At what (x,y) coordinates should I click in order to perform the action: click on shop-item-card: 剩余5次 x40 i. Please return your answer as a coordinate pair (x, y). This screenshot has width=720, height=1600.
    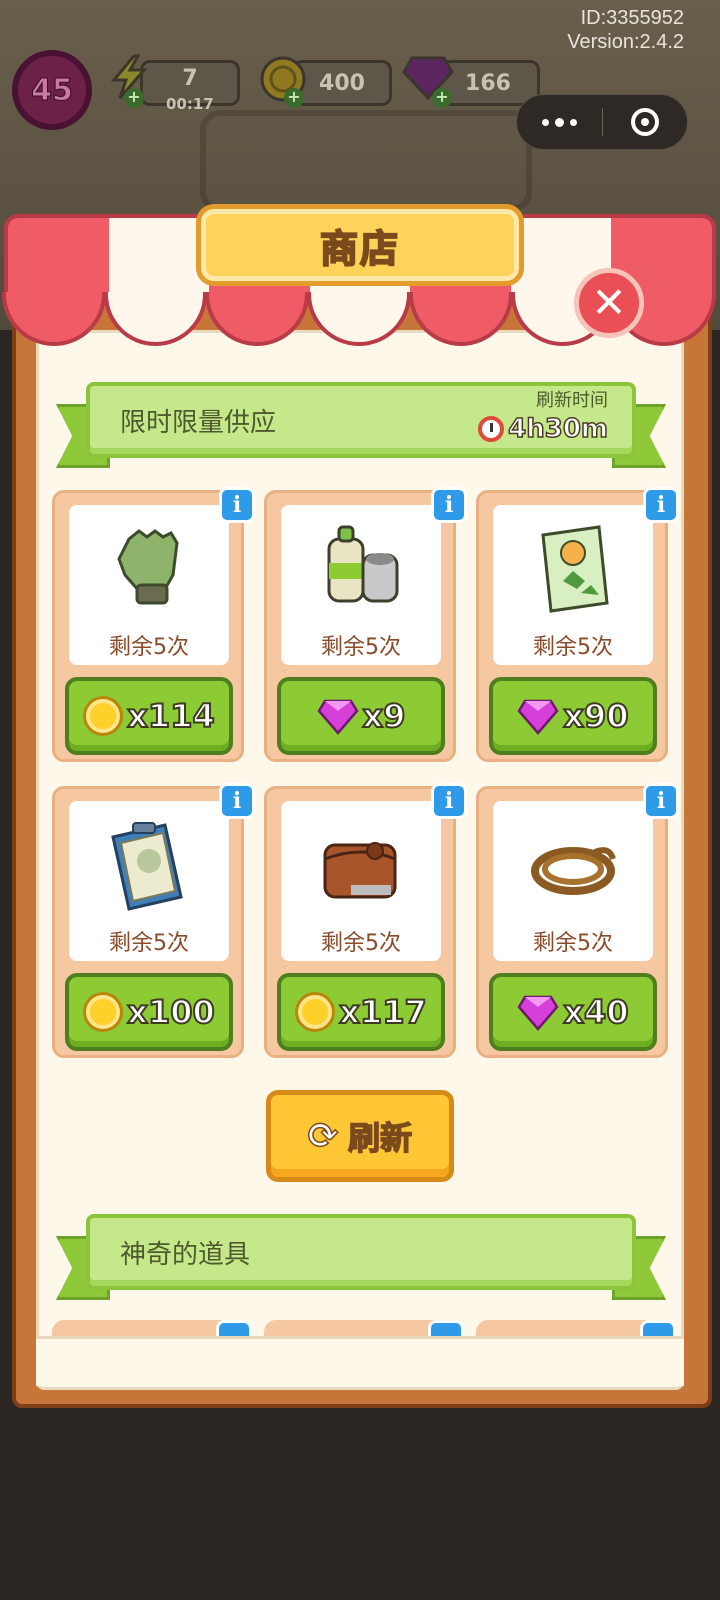
    Looking at the image, I should click on (577, 920).